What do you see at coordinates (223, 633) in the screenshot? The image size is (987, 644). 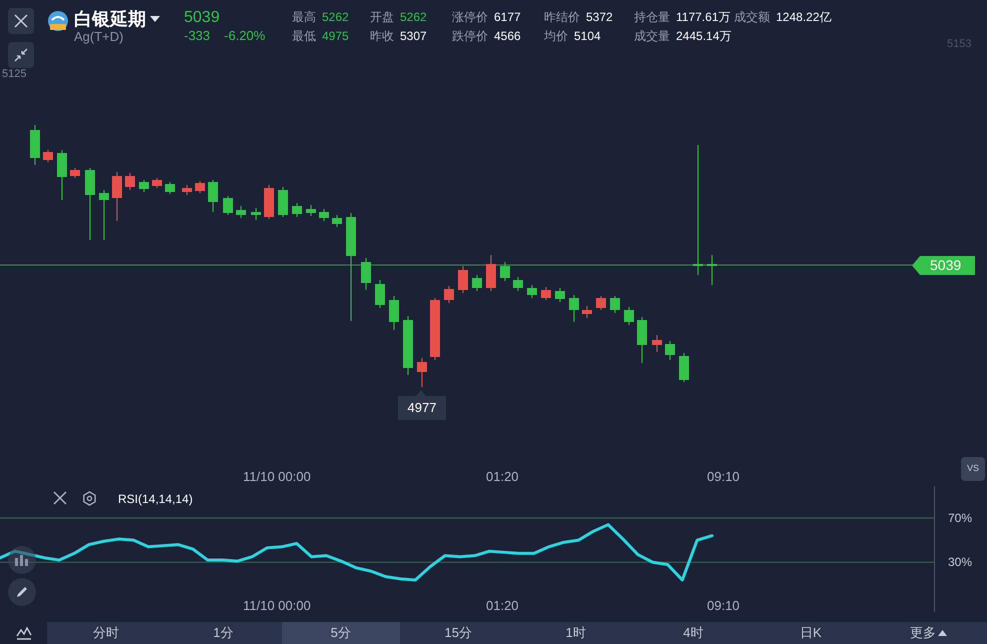 I see `period-tab: 1分` at bounding box center [223, 633].